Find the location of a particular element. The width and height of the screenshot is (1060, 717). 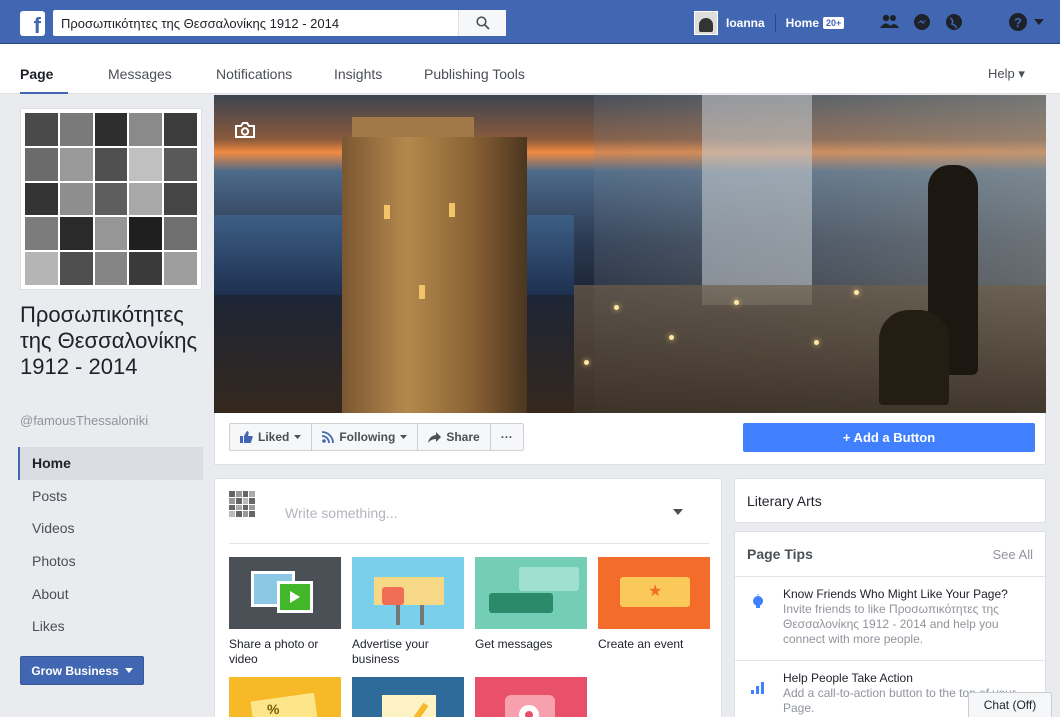

live-video-illustration is located at coordinates (531, 697).